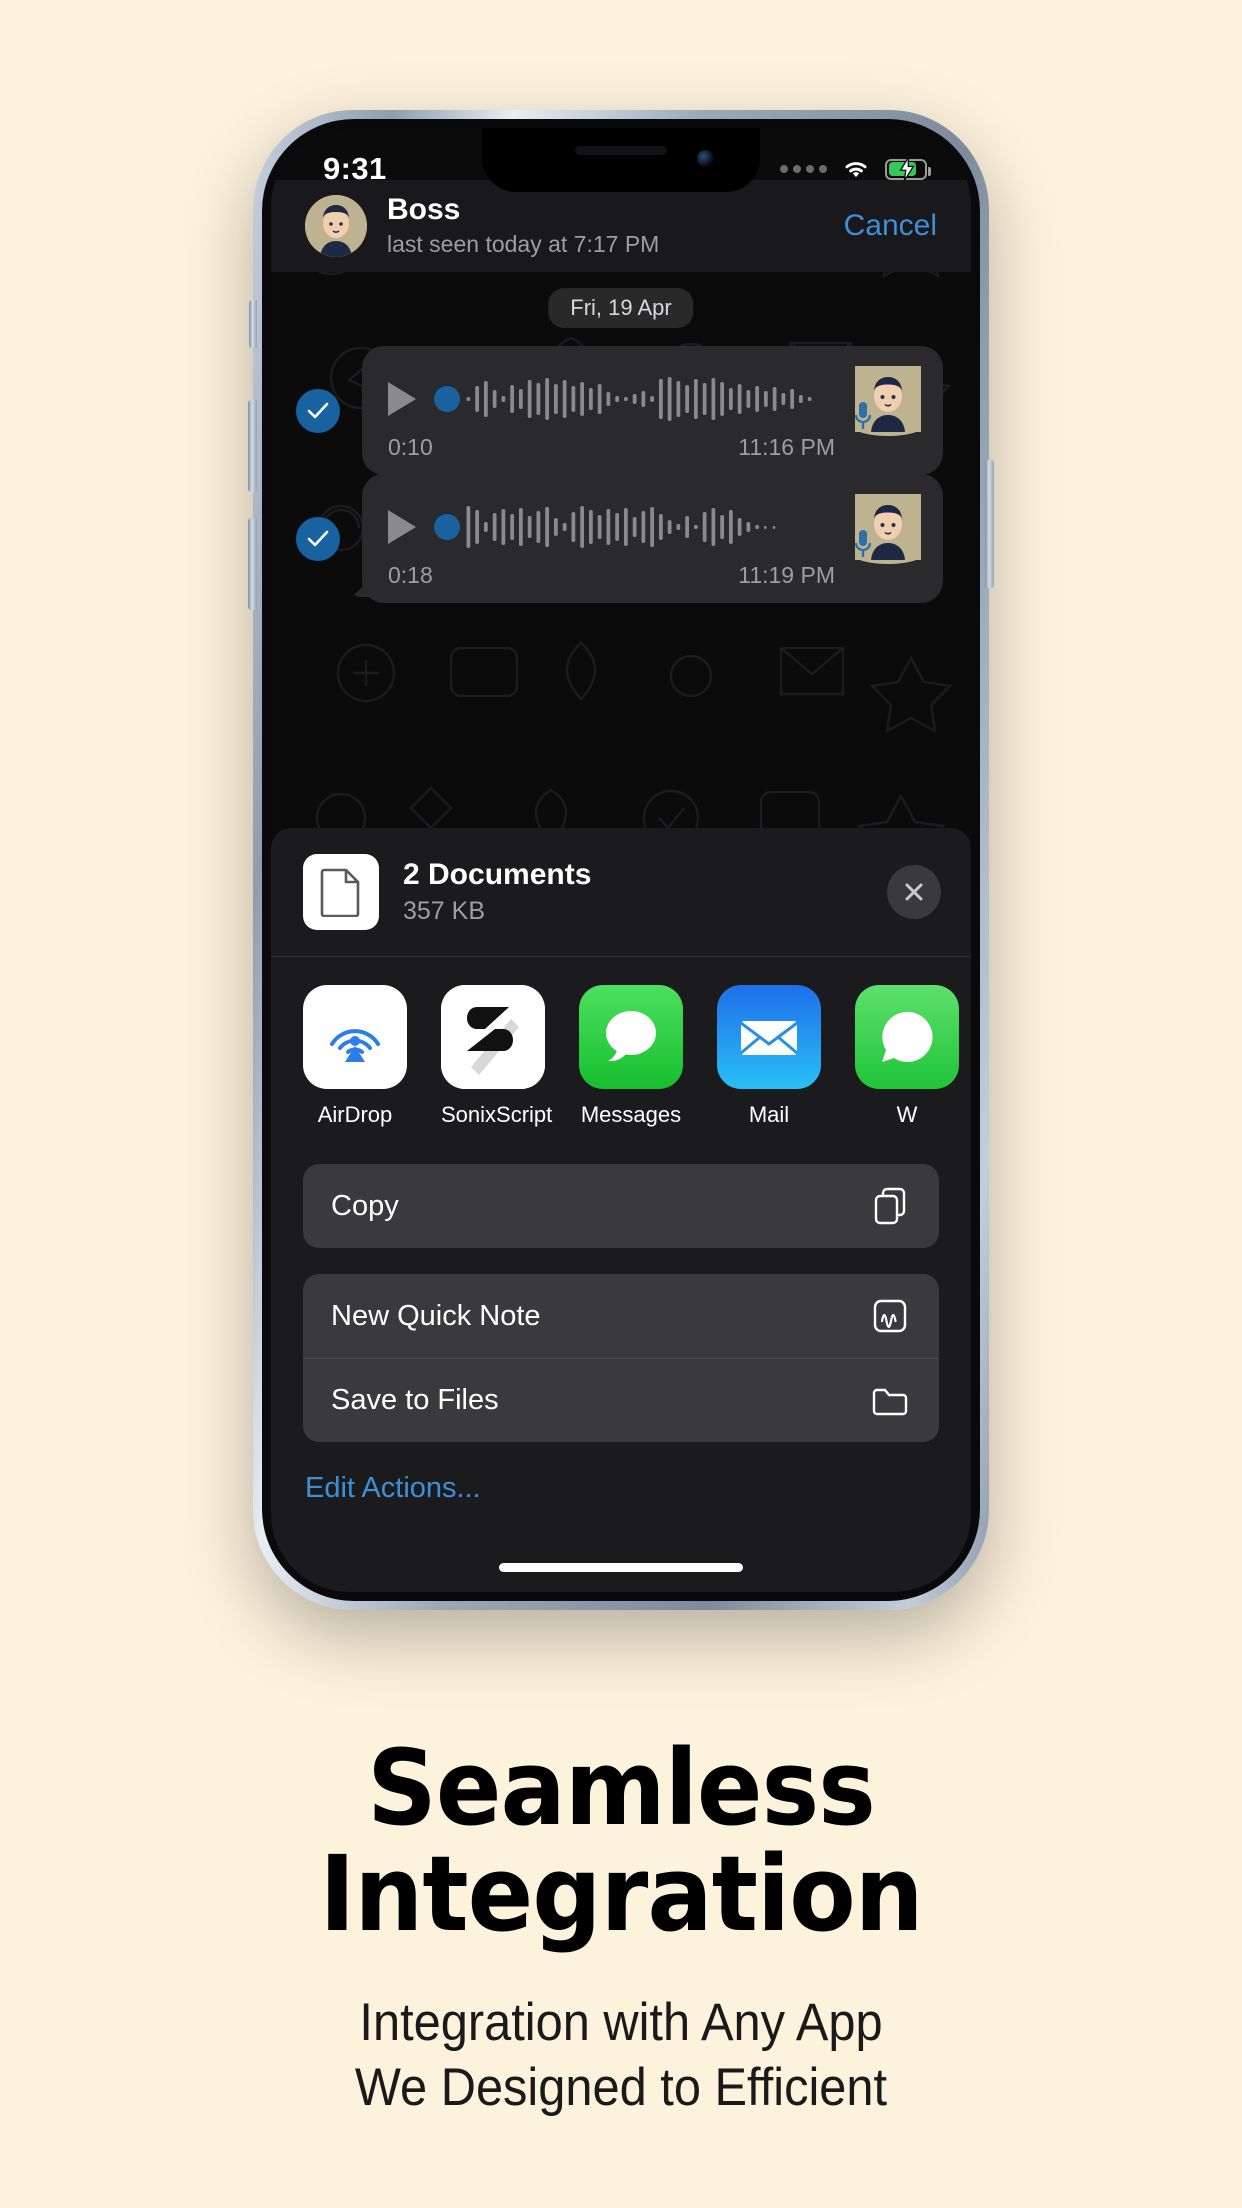 The width and height of the screenshot is (1242, 2208). I want to click on share-app-messages: Messages, so click(631, 1056).